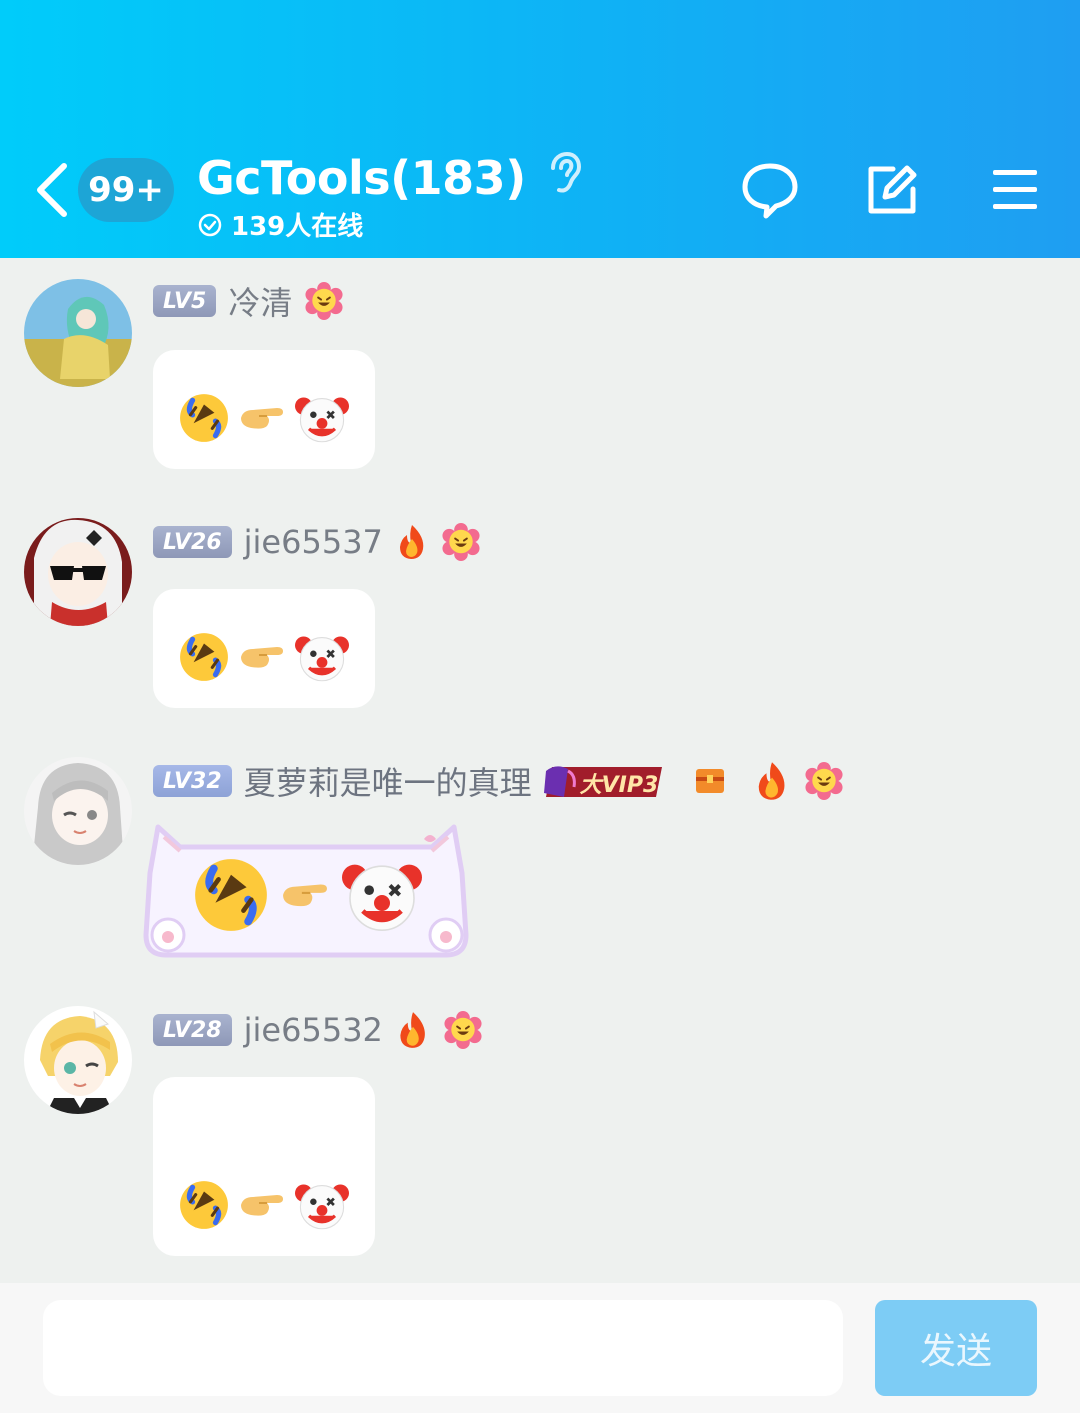 This screenshot has height=1413, width=1080. I want to click on username: jie65532, so click(313, 1030).